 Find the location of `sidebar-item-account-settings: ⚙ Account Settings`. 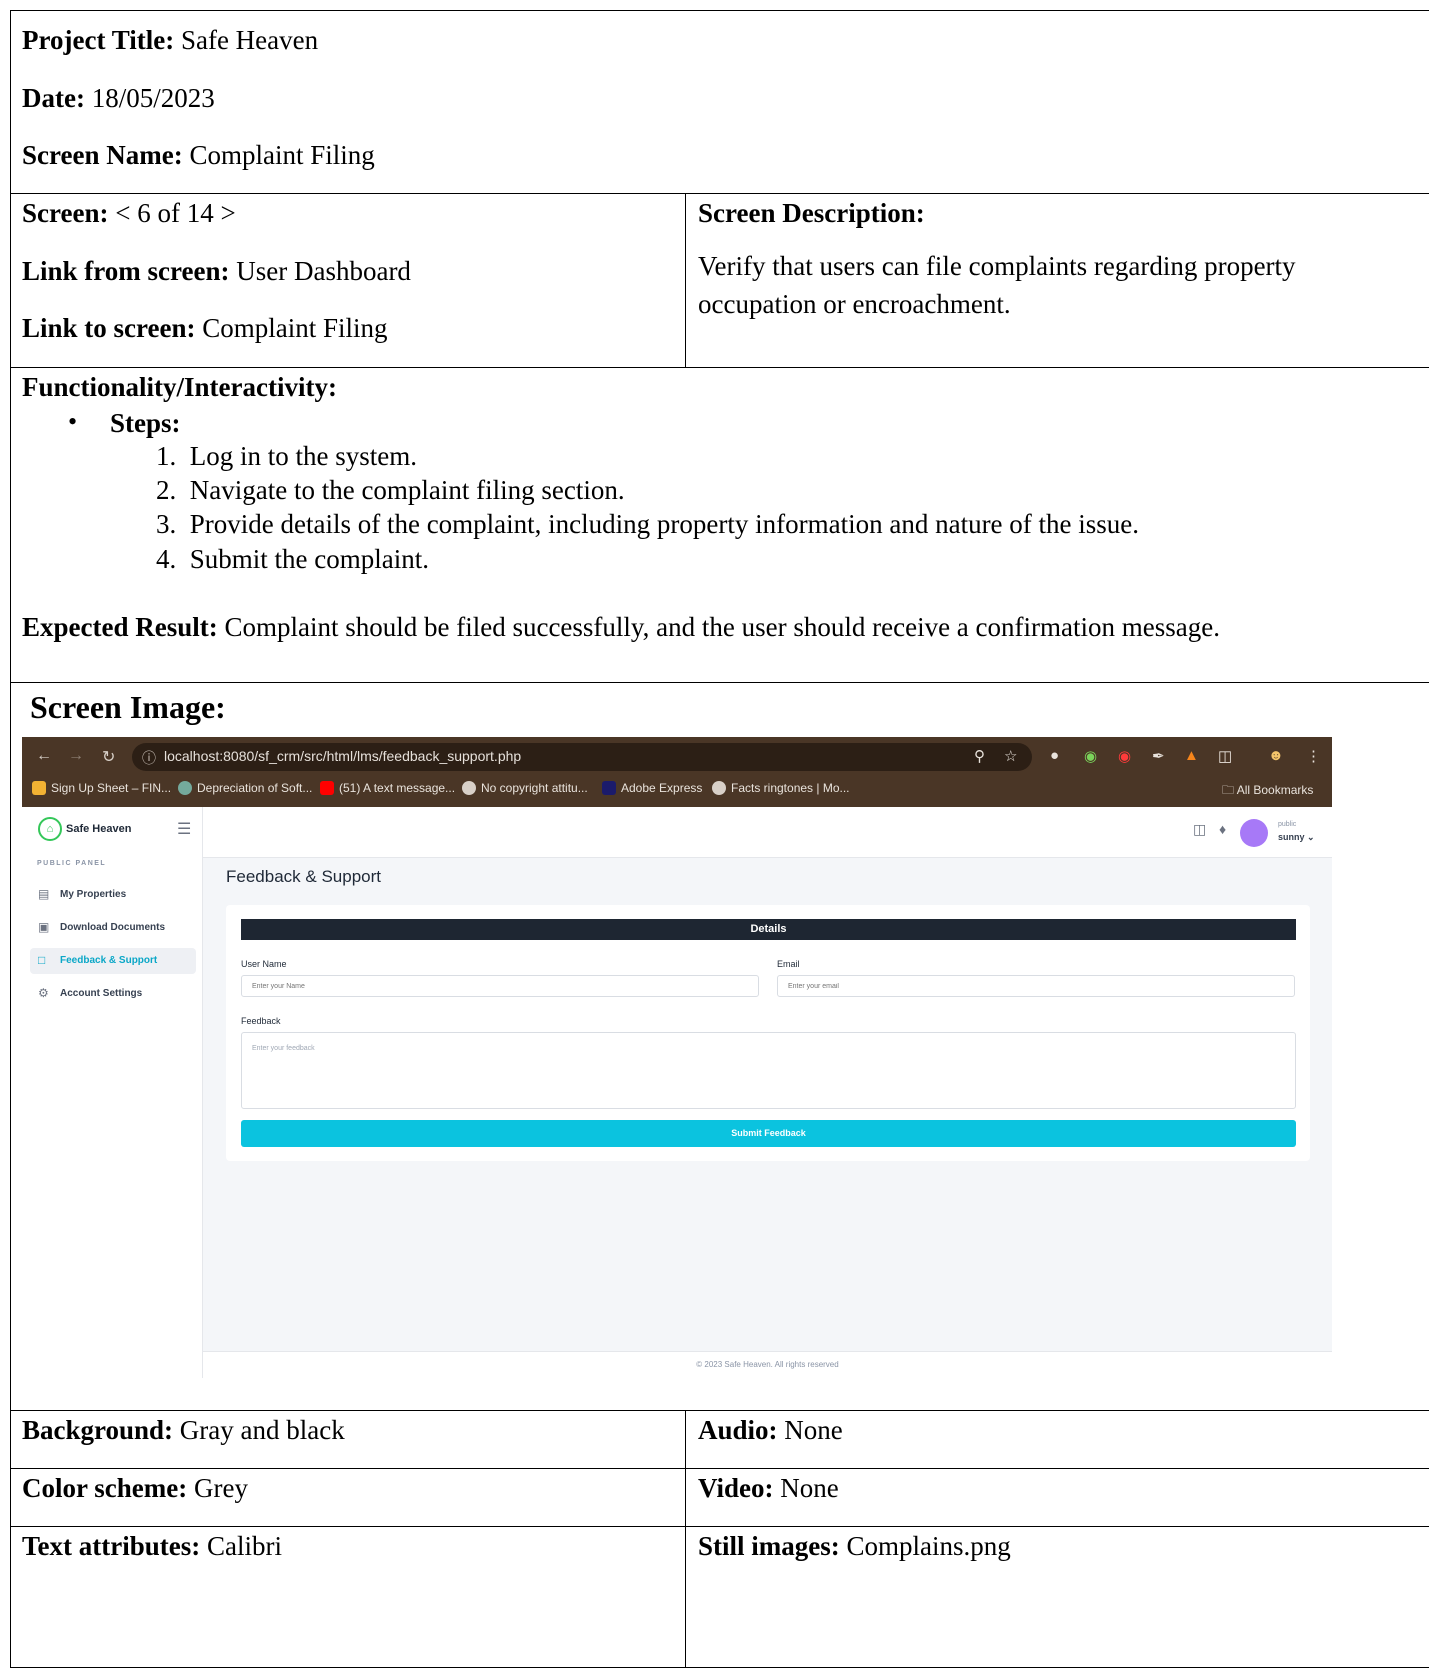

sidebar-item-account-settings: ⚙ Account Settings is located at coordinates (113, 994).